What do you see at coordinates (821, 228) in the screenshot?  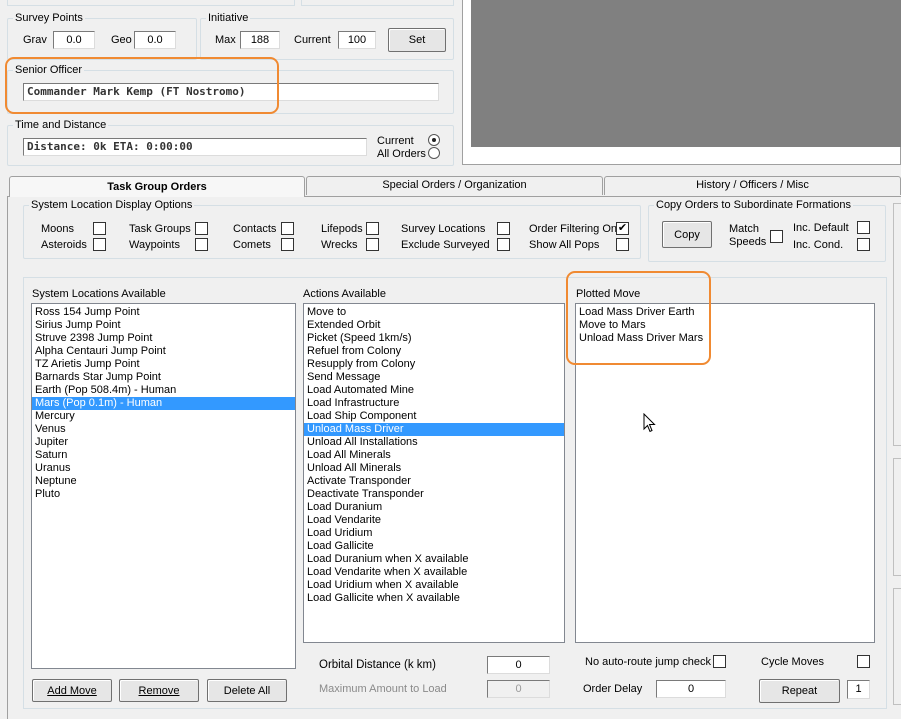 I see `inc-default-label: Inc. Default` at bounding box center [821, 228].